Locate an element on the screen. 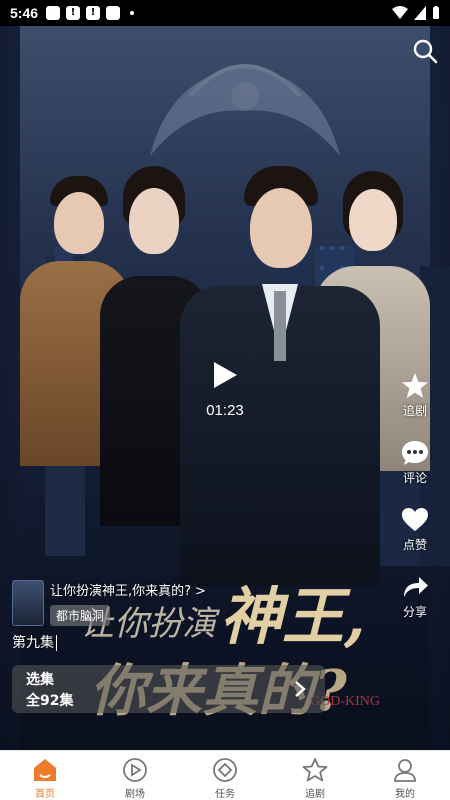 Image resolution: width=450 pixels, height=800 pixels. text-cursor is located at coordinates (56, 643).